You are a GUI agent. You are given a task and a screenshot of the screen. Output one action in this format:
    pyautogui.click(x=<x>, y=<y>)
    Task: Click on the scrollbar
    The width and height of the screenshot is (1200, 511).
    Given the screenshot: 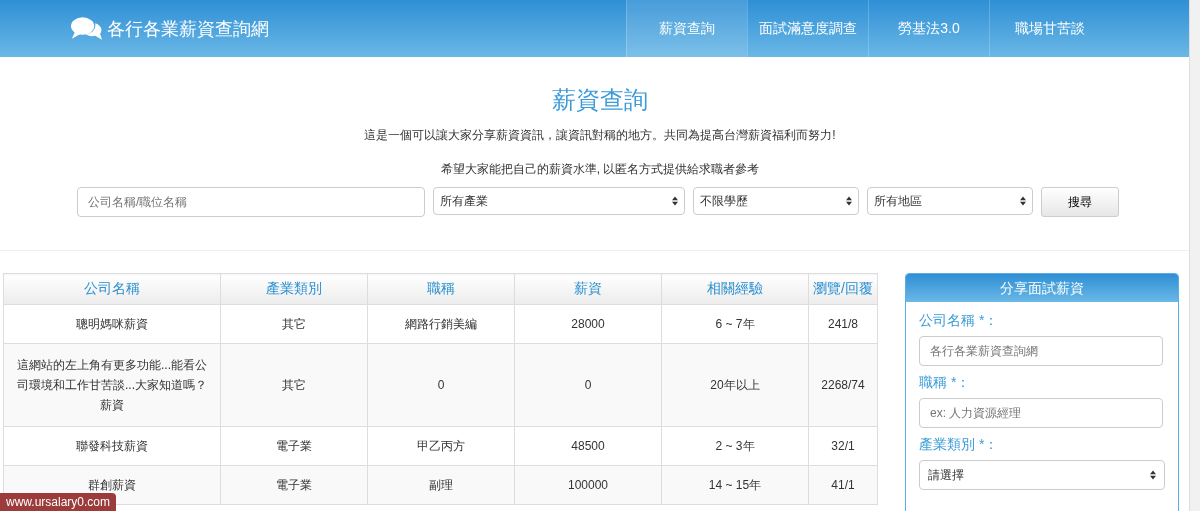 What is the action you would take?
    pyautogui.click(x=1194, y=255)
    